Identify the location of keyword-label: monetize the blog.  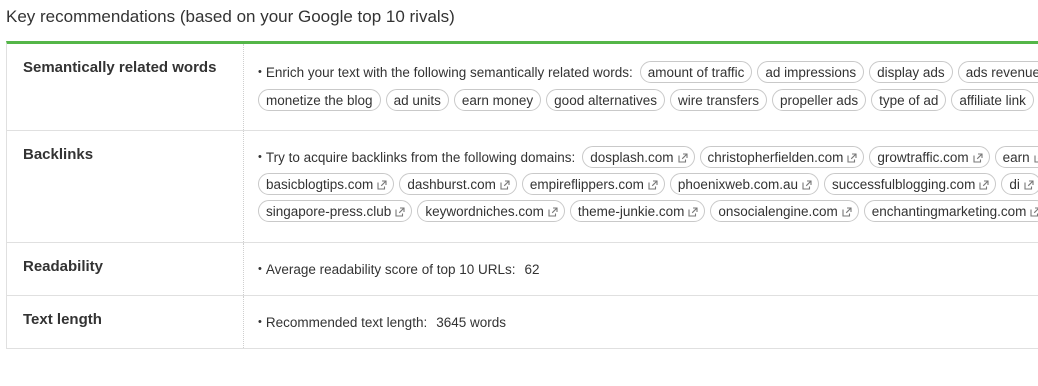
(319, 100).